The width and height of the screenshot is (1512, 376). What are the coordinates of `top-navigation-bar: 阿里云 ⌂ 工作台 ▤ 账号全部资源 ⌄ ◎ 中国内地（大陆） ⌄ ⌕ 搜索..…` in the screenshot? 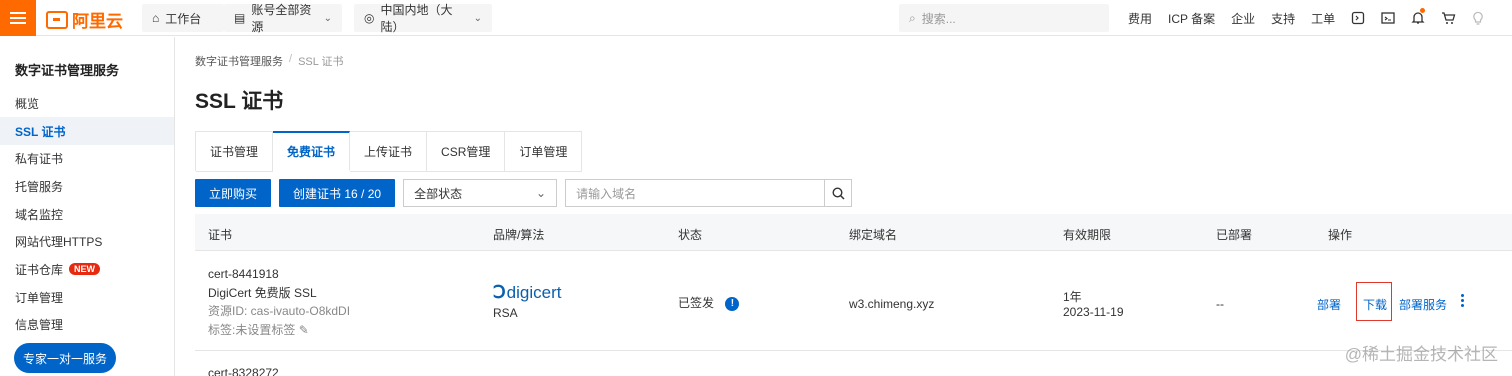 It's located at (756, 18).